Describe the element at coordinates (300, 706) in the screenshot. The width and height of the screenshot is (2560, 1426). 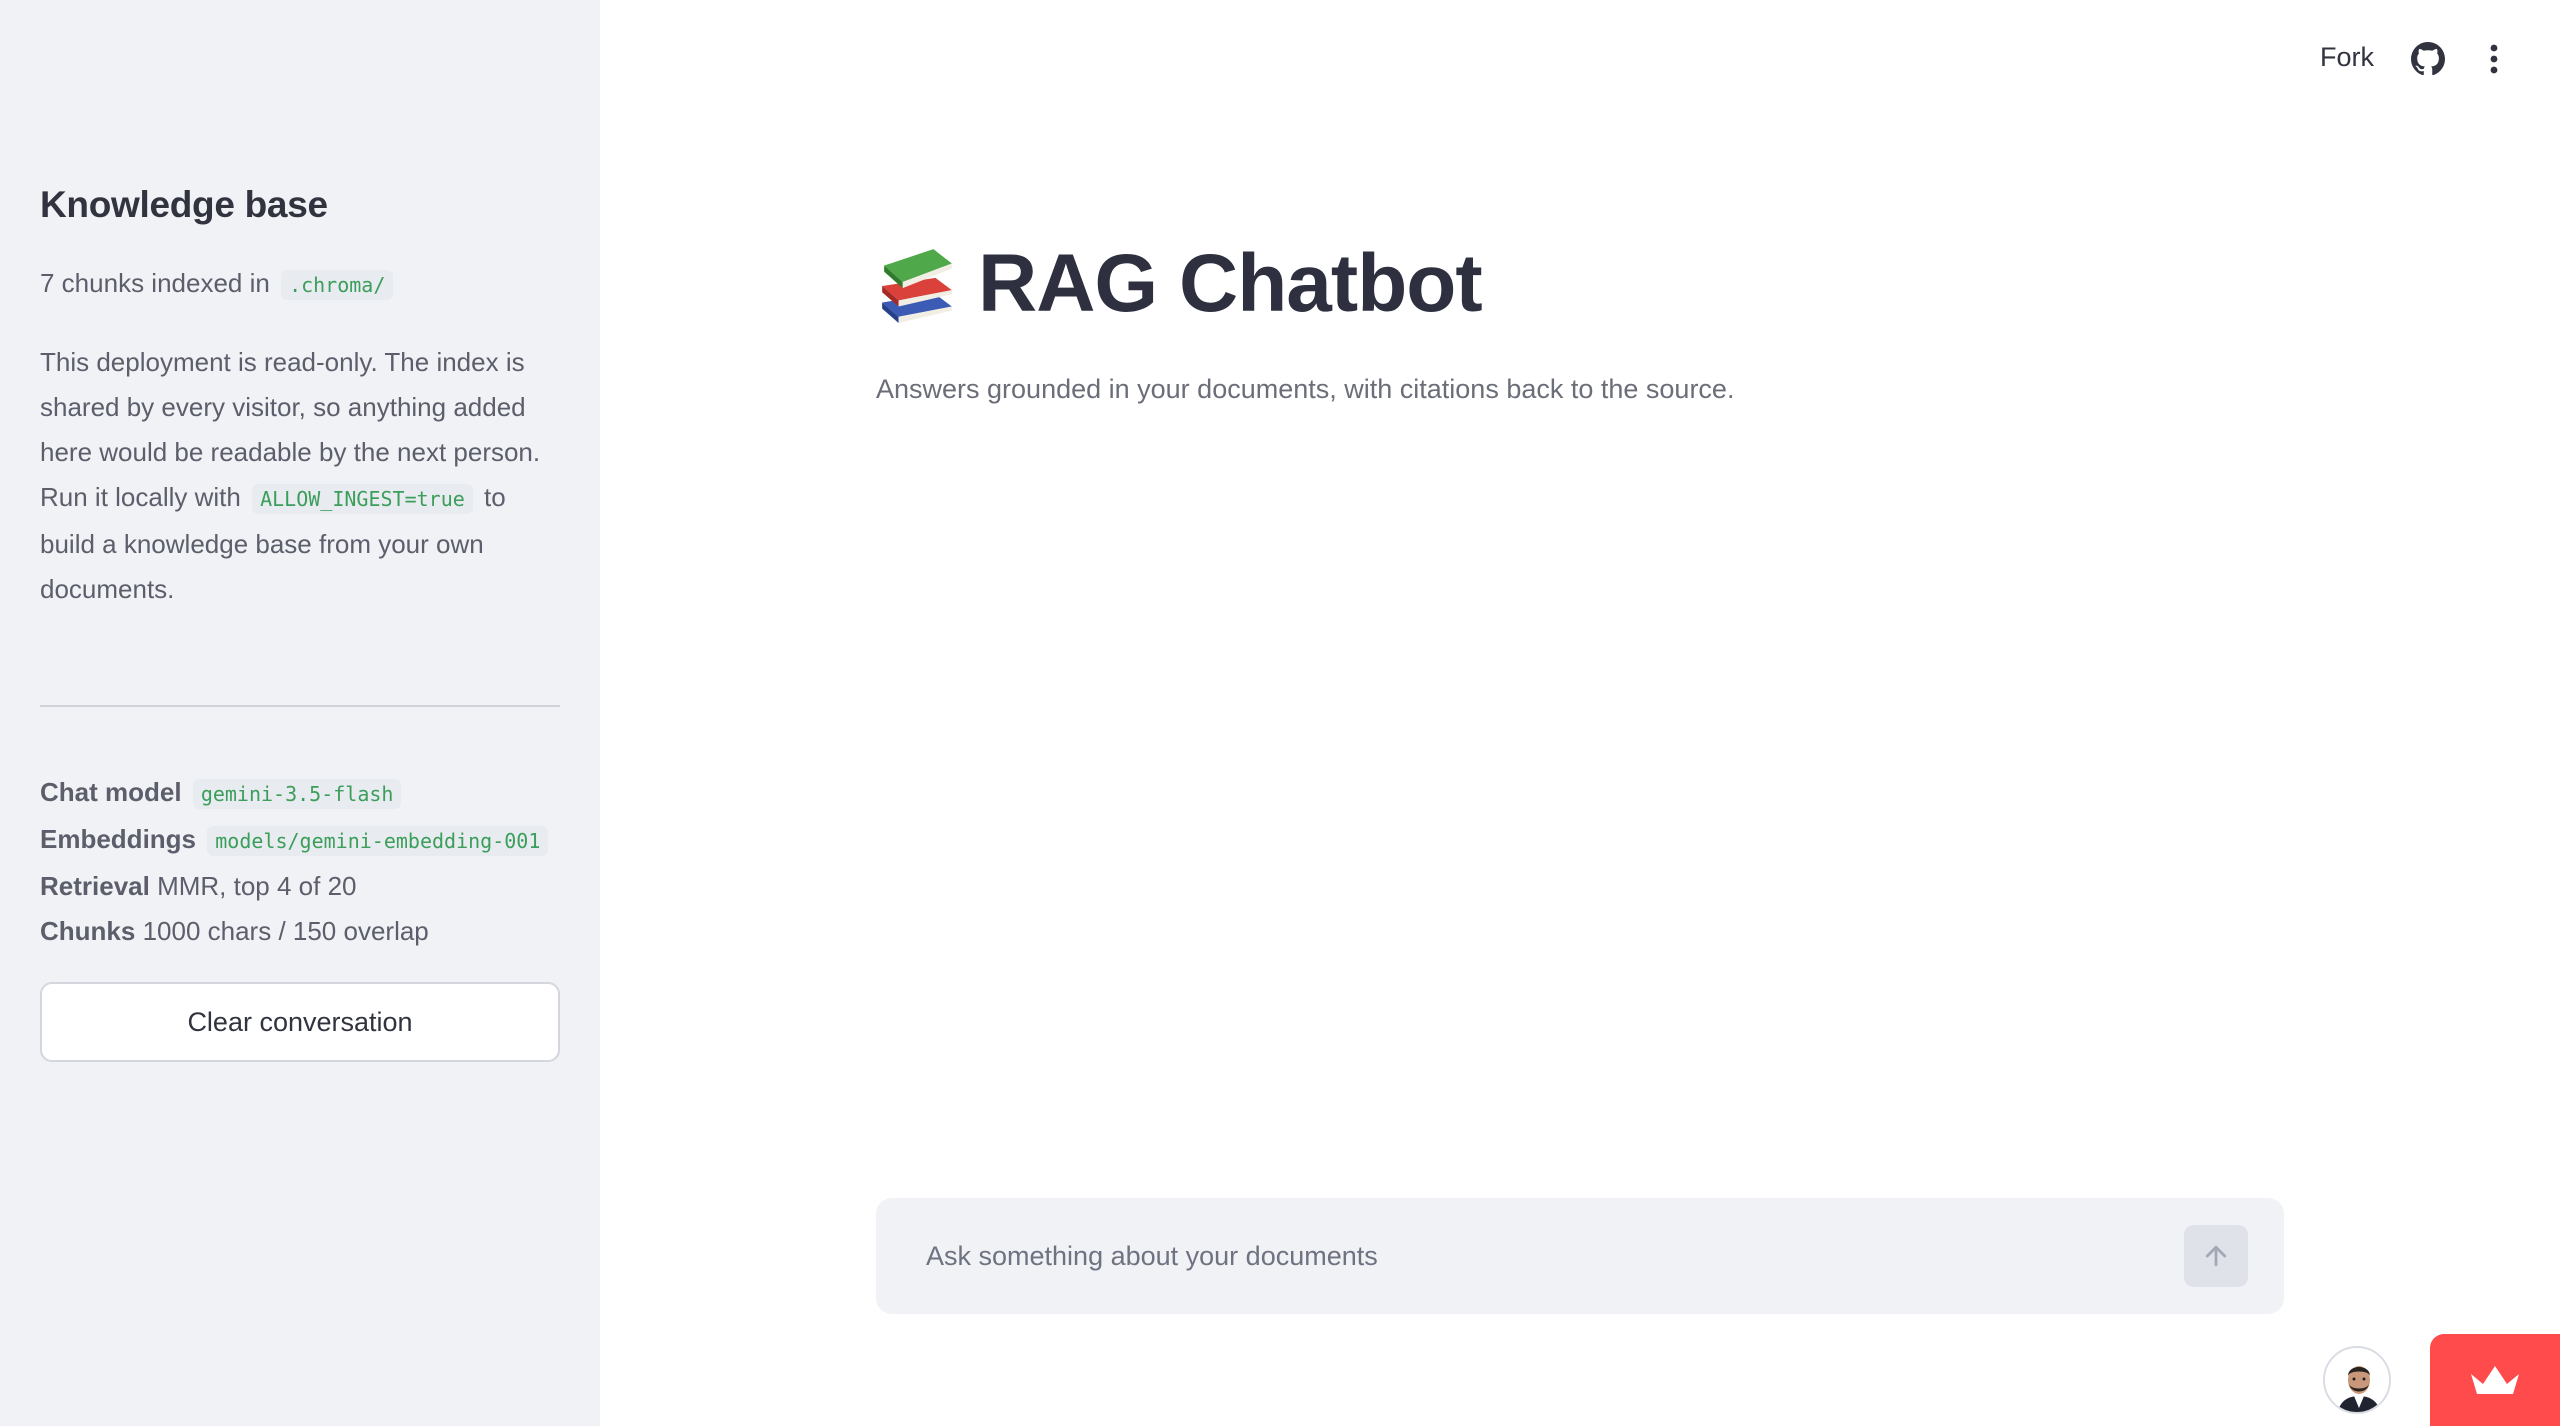
I see `sidebar-divider` at that location.